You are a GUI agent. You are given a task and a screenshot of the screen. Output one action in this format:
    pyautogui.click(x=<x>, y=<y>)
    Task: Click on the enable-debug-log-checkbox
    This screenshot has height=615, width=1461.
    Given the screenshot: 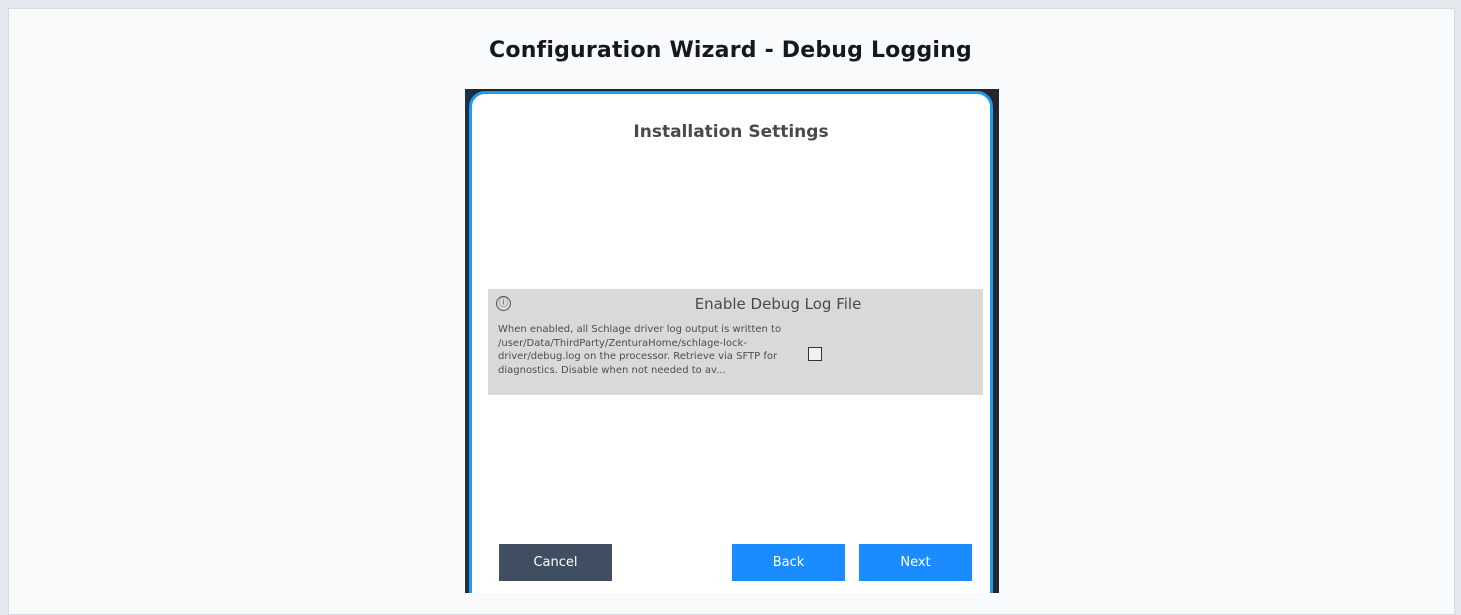 What is the action you would take?
    pyautogui.click(x=815, y=354)
    